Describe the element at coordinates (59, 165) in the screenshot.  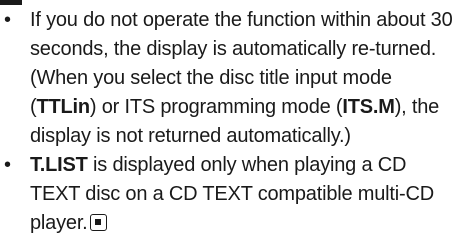
I see `t-list-label: T.LIST` at that location.